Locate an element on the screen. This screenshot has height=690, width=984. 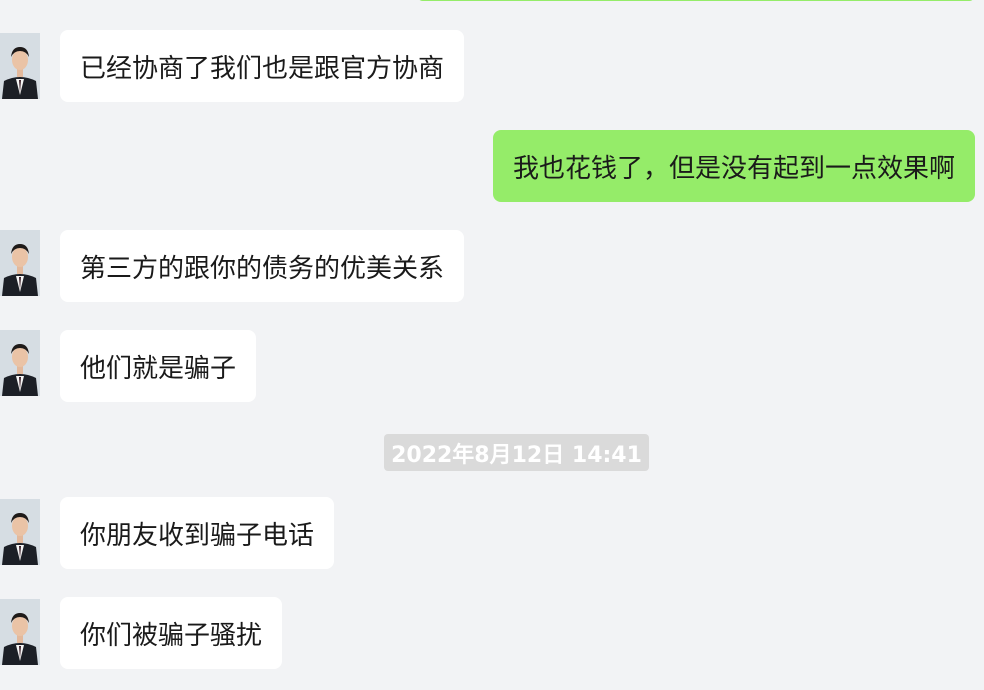
message-text: 他们就是骗子 is located at coordinates (158, 368).